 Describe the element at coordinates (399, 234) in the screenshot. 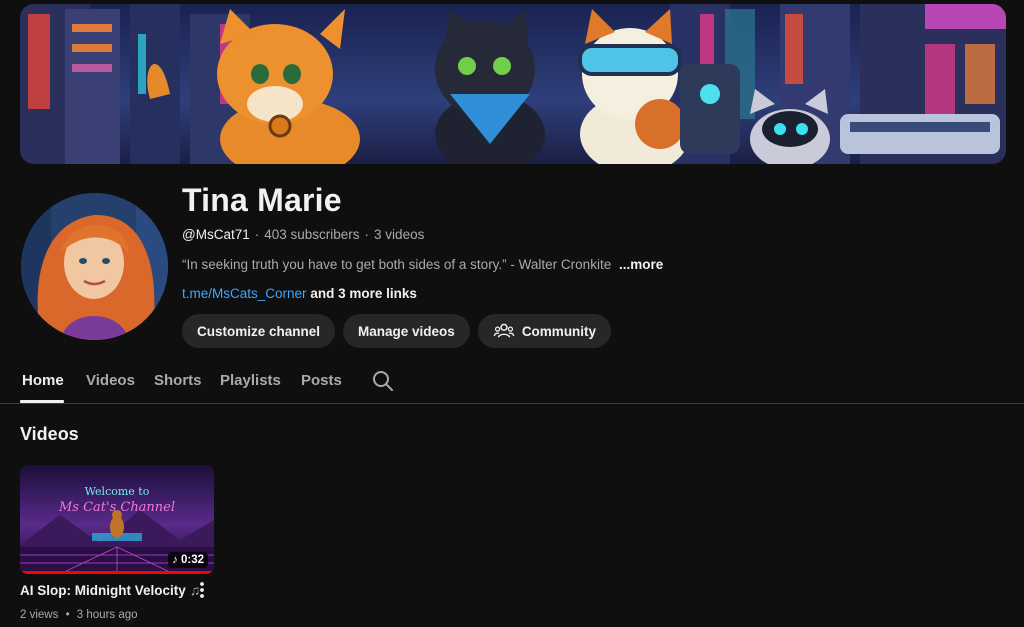

I see `video-count: 3 videos` at that location.